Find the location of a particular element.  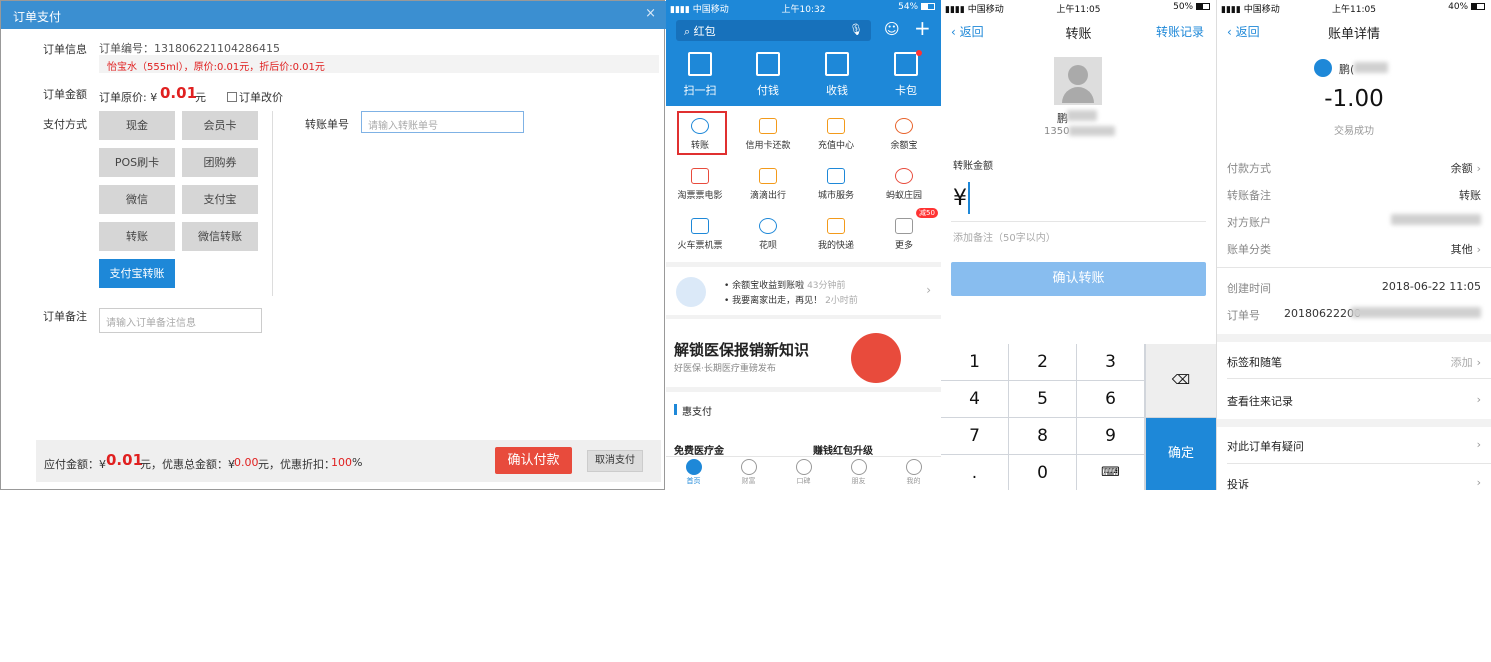

transfer-history-link: 转账记录 is located at coordinates (1180, 31).